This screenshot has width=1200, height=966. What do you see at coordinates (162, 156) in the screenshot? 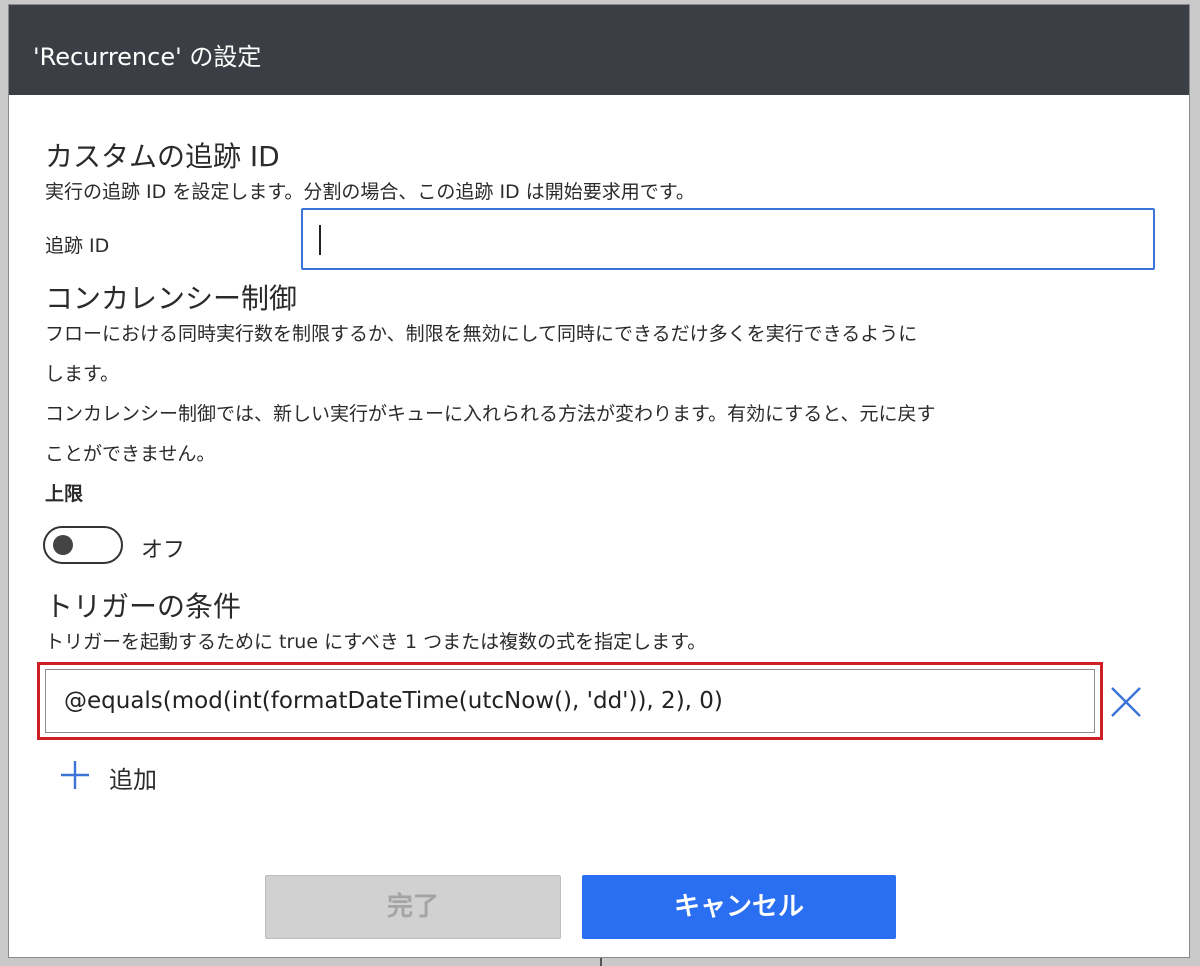
I see `tracking-heading: カスタムの追跡 ID` at bounding box center [162, 156].